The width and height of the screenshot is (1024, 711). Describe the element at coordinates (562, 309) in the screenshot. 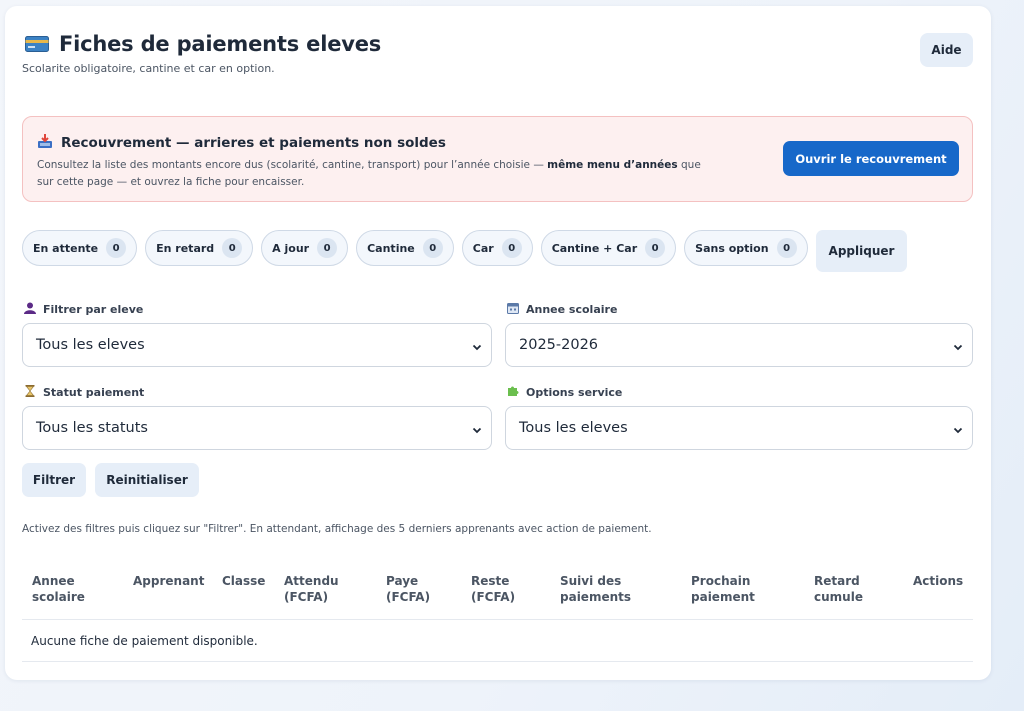

I see `year-filter-label: Annee scolaire` at that location.